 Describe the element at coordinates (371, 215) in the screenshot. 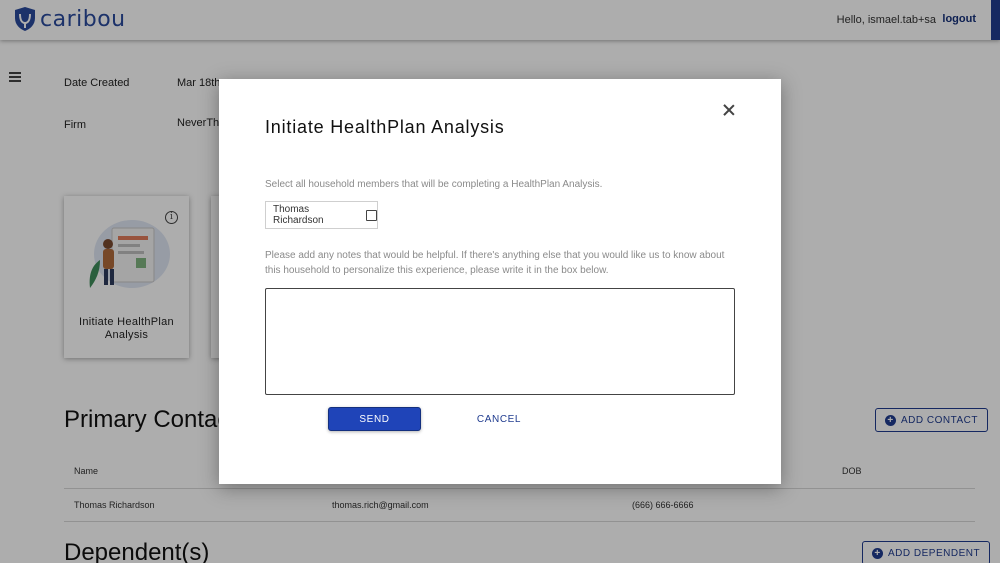

I see `member-checkbox` at that location.